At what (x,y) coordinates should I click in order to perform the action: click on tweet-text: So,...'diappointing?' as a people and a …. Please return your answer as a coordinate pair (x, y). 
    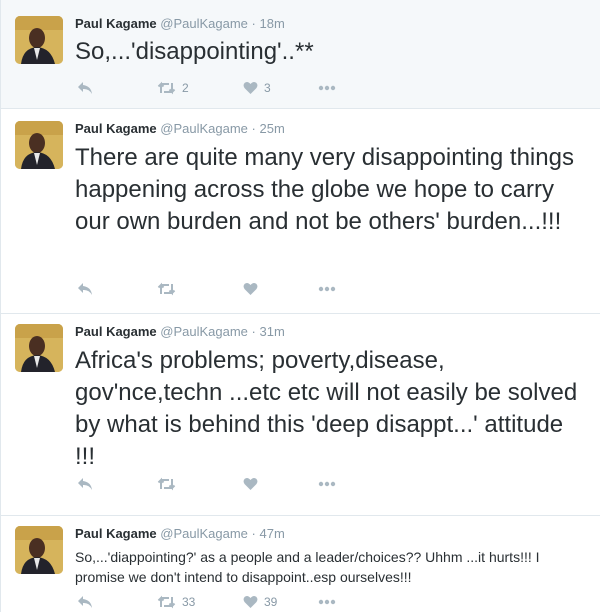
    Looking at the image, I should click on (307, 567).